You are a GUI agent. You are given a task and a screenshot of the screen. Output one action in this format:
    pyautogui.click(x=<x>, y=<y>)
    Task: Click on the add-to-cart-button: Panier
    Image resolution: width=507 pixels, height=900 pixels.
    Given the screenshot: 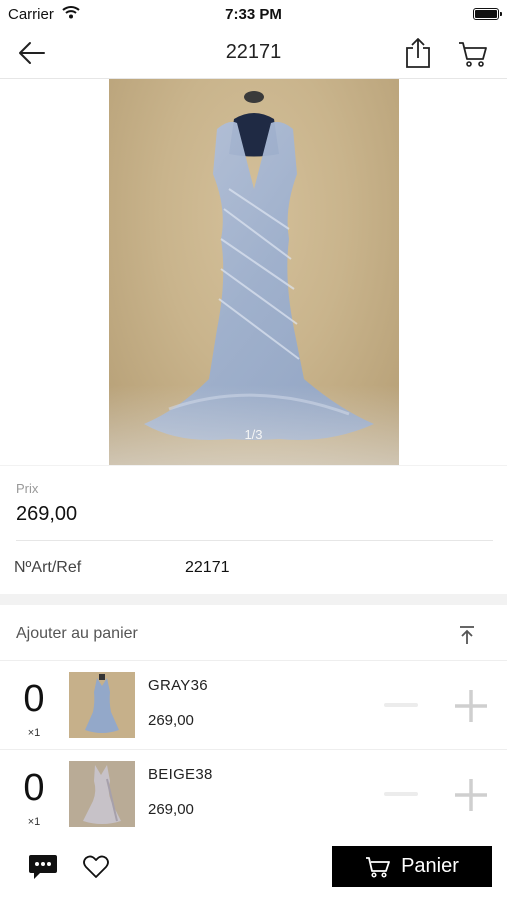 What is the action you would take?
    pyautogui.click(x=412, y=866)
    